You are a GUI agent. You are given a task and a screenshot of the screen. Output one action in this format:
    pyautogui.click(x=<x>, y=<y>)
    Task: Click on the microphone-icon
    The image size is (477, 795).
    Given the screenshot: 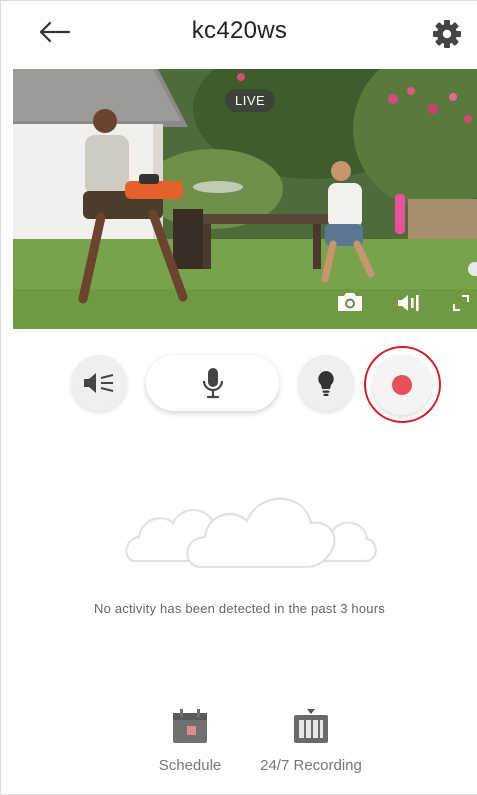 What is the action you would take?
    pyautogui.click(x=213, y=383)
    